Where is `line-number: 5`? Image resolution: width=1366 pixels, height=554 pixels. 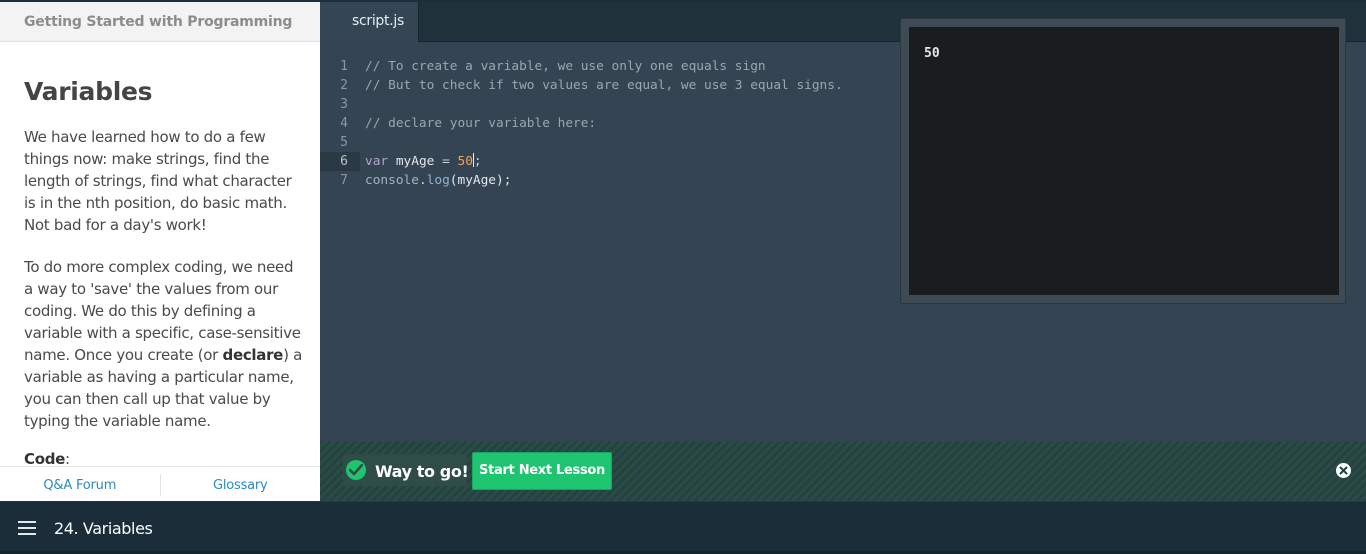
line-number: 5 is located at coordinates (344, 142).